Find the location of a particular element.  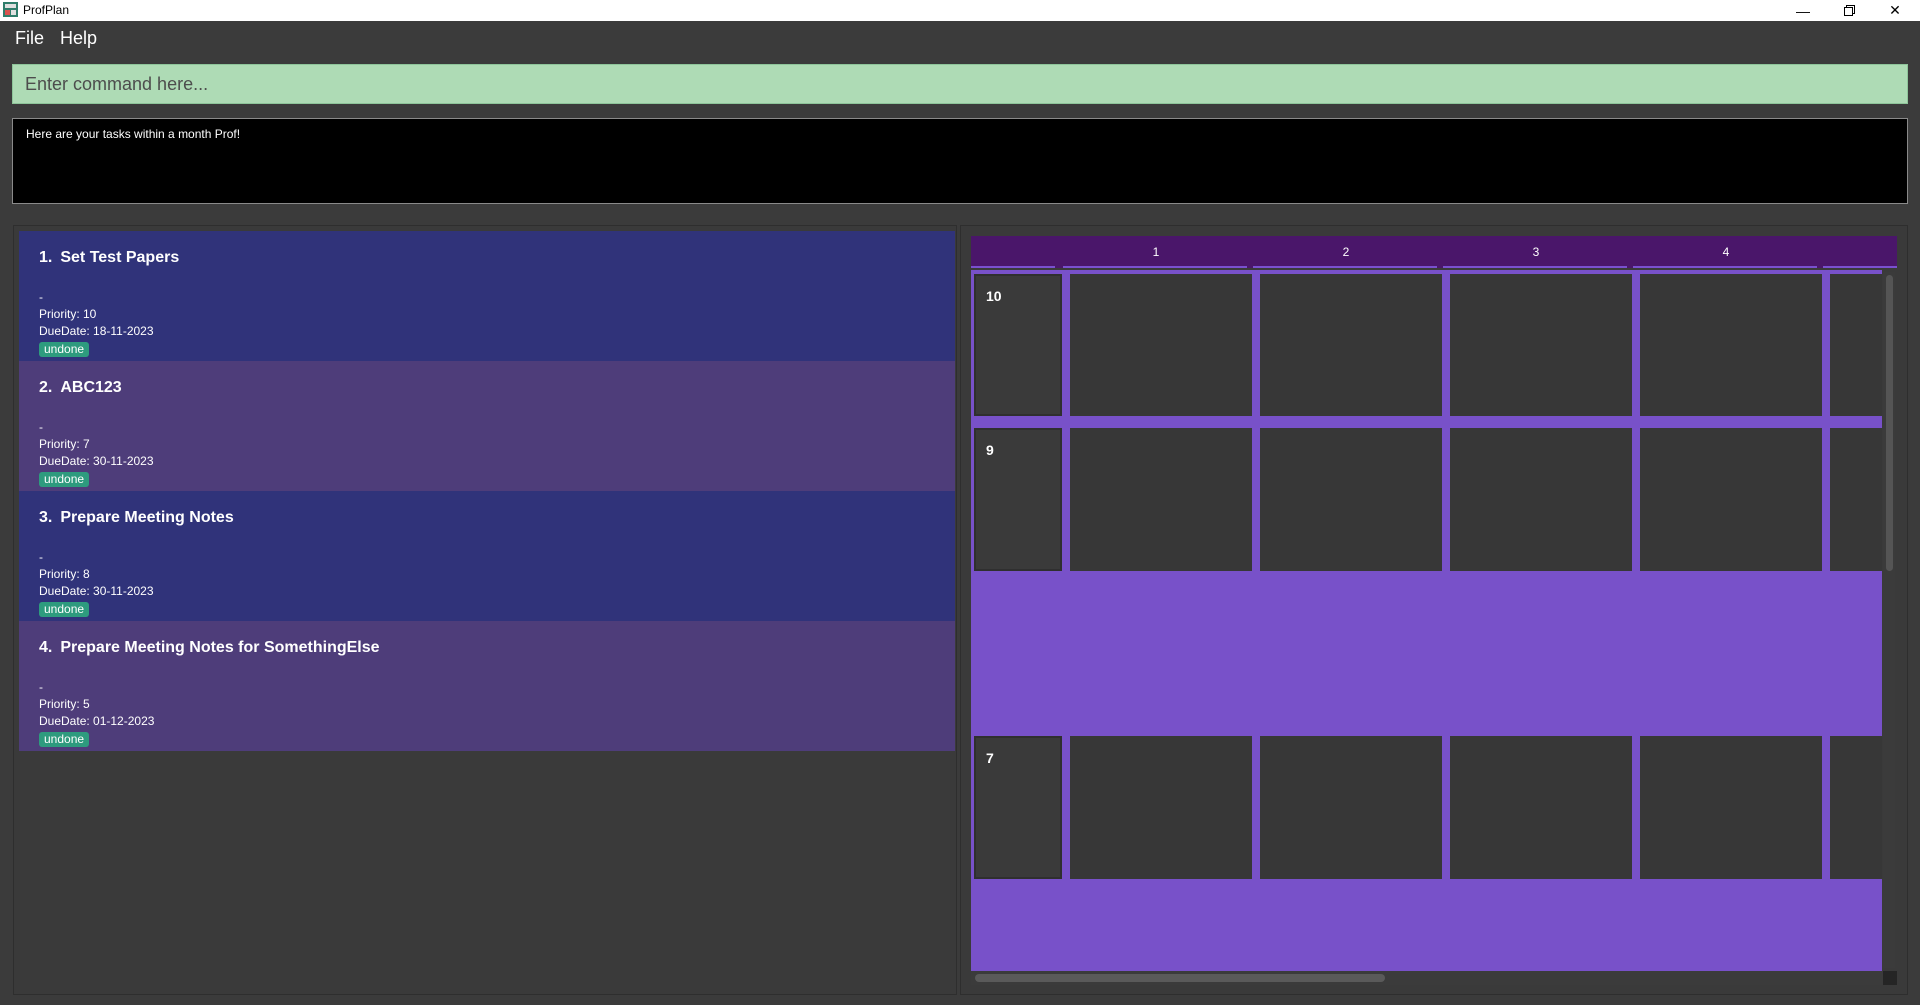

task-number: 3. is located at coordinates (46, 517).